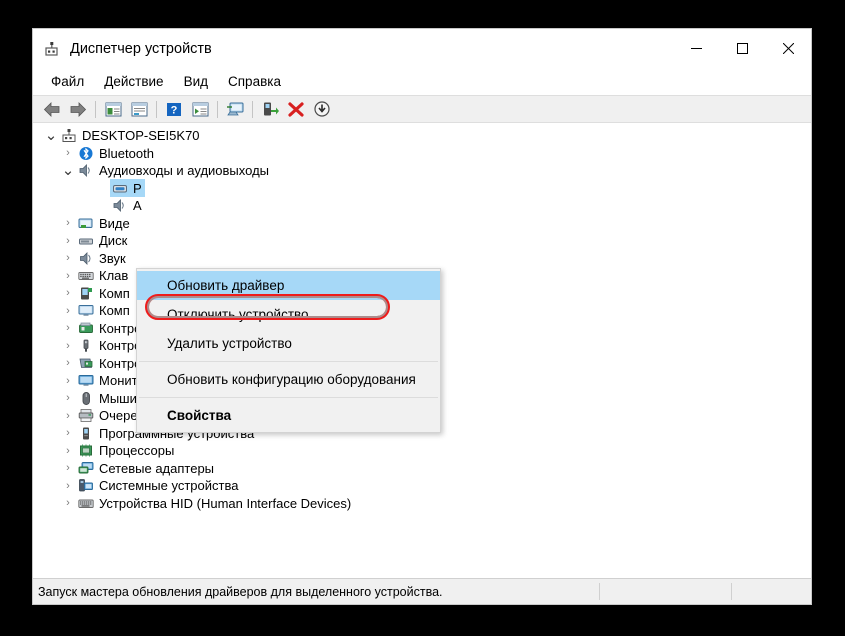 This screenshot has height=636, width=845. What do you see at coordinates (200, 109) in the screenshot?
I see `toolbar-update-driver` at bounding box center [200, 109].